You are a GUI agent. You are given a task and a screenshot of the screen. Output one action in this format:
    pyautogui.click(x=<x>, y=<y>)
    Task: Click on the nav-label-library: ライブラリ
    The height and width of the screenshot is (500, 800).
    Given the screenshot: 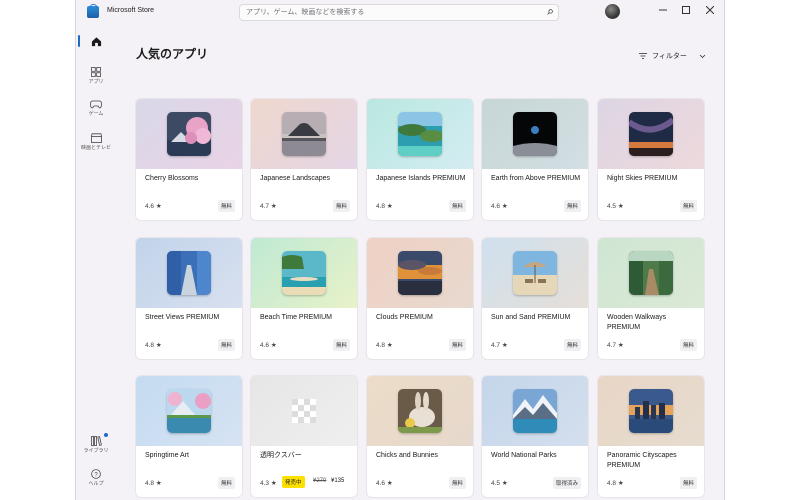 What is the action you would take?
    pyautogui.click(x=96, y=451)
    